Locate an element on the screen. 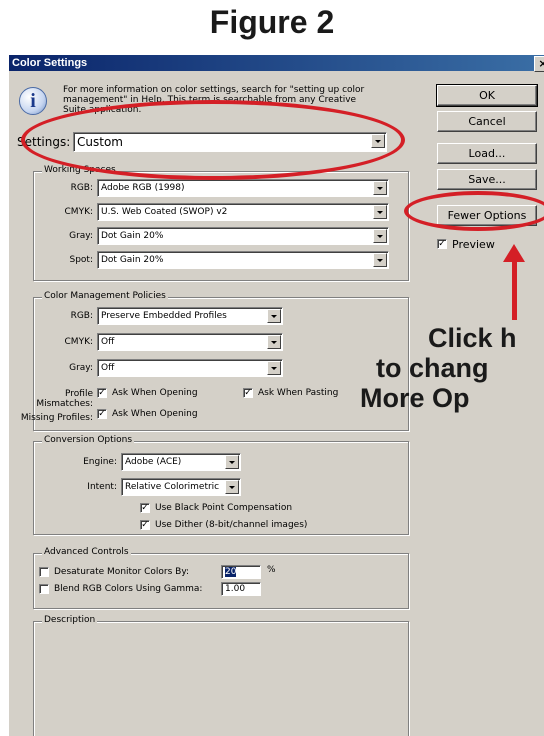 This screenshot has height=736, width=544. policy-cmyk-value: Off is located at coordinates (108, 342).